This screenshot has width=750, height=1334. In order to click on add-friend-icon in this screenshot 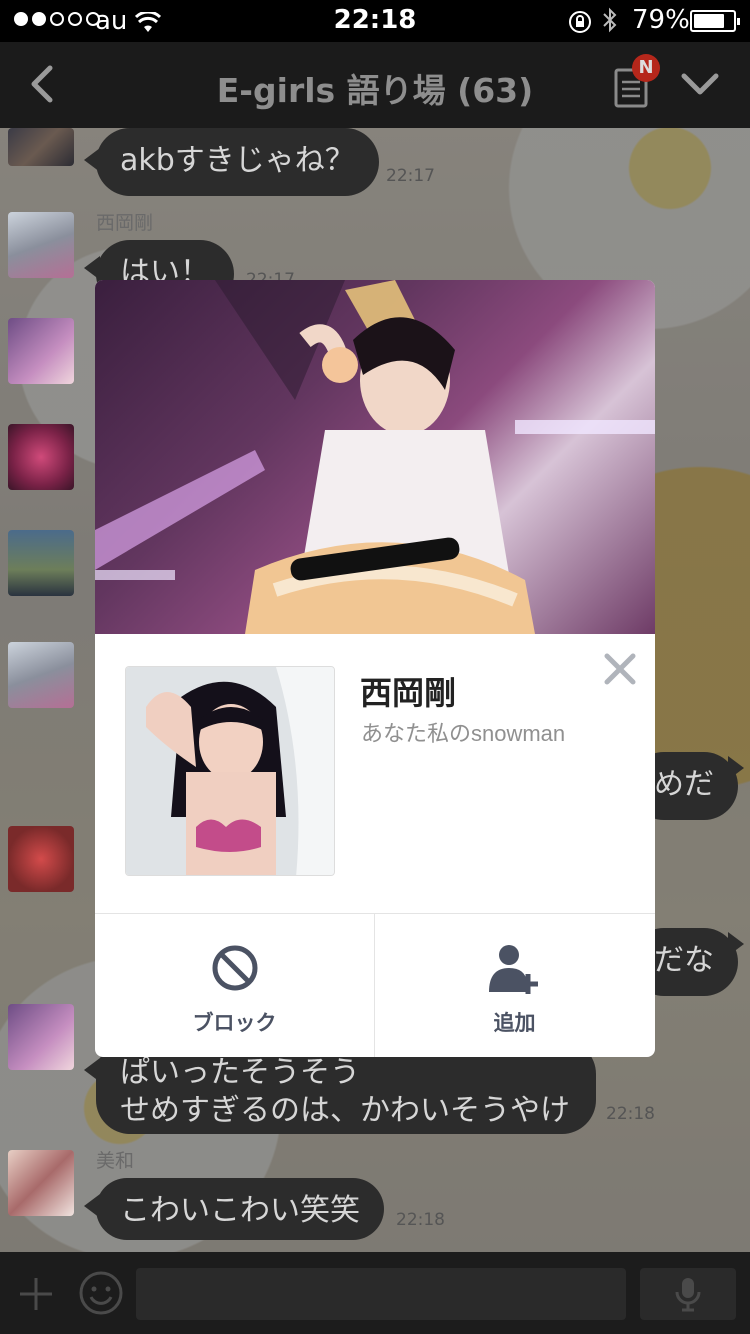, I will do `click(515, 972)`.